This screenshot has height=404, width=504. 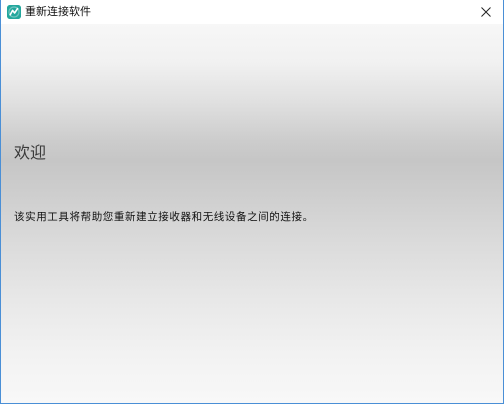 What do you see at coordinates (14, 12) in the screenshot?
I see `logitech-unifying-icon` at bounding box center [14, 12].